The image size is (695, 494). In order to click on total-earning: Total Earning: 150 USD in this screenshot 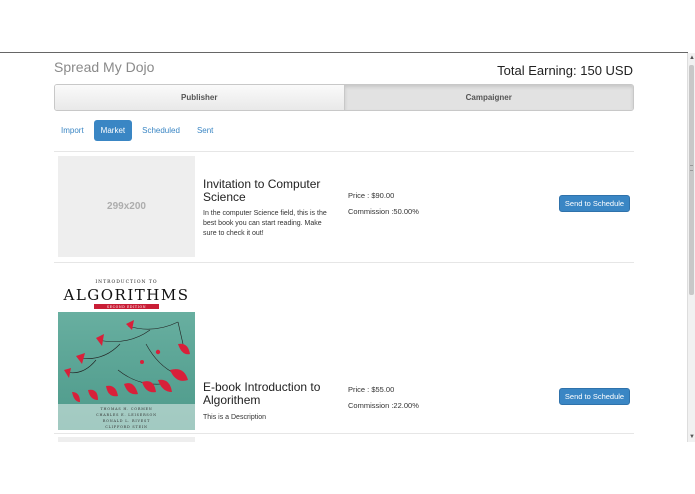, I will do `click(565, 70)`.